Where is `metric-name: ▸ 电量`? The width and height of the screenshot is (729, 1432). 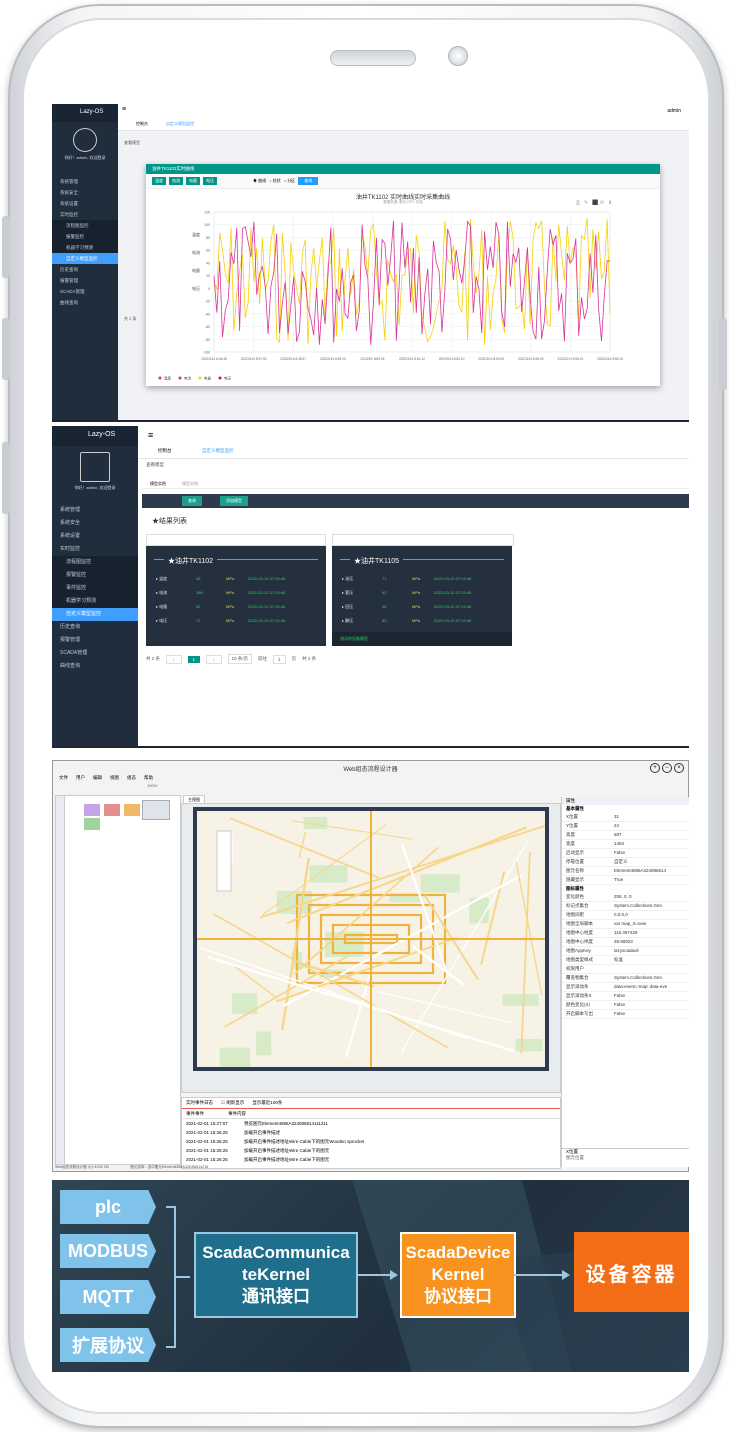
metric-name: ▸ 电量 is located at coordinates (162, 606).